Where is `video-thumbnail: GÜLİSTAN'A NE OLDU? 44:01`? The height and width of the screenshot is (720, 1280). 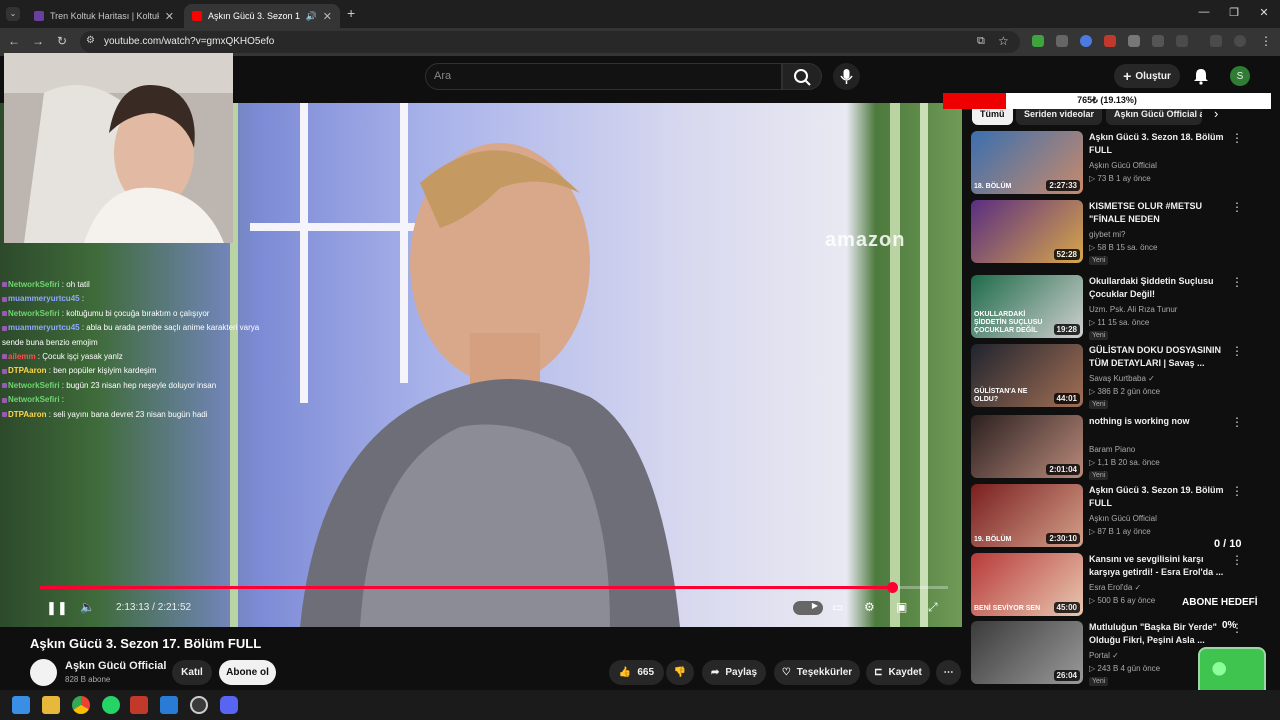 video-thumbnail: GÜLİSTAN'A NE OLDU? 44:01 is located at coordinates (1027, 375).